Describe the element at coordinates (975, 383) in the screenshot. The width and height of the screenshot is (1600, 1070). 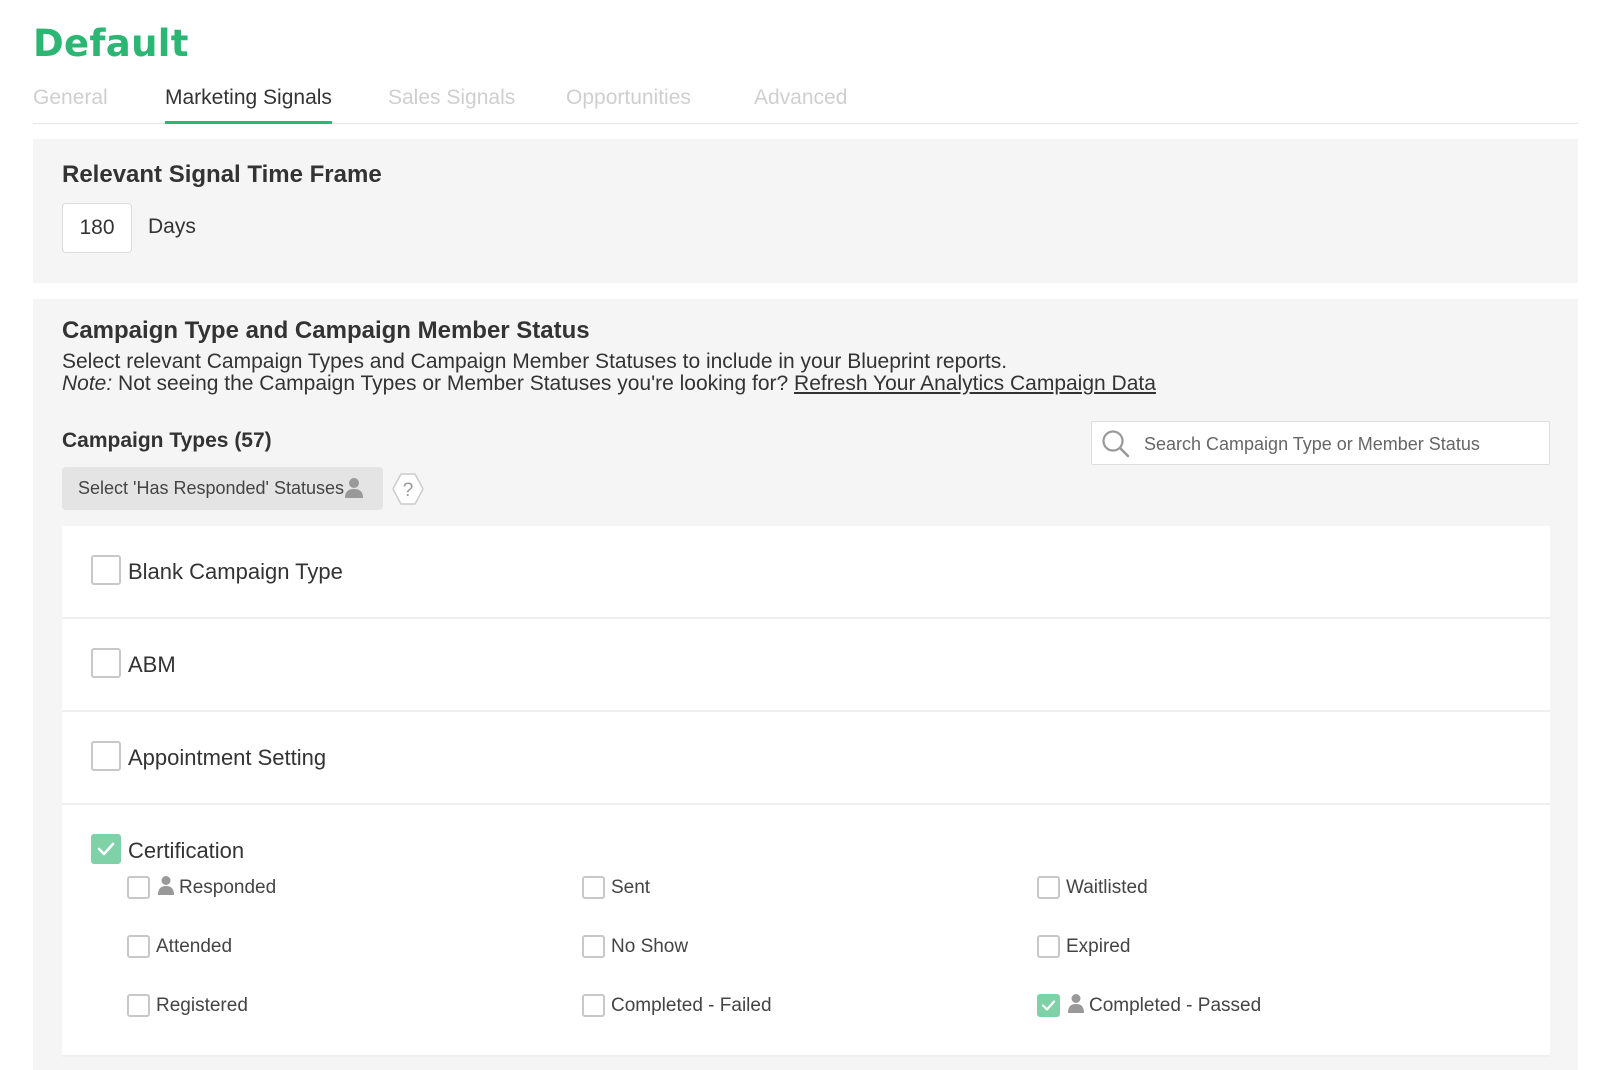
I see `refresh-campaign-data-link: Refresh Your Analytics Campaign Data` at that location.